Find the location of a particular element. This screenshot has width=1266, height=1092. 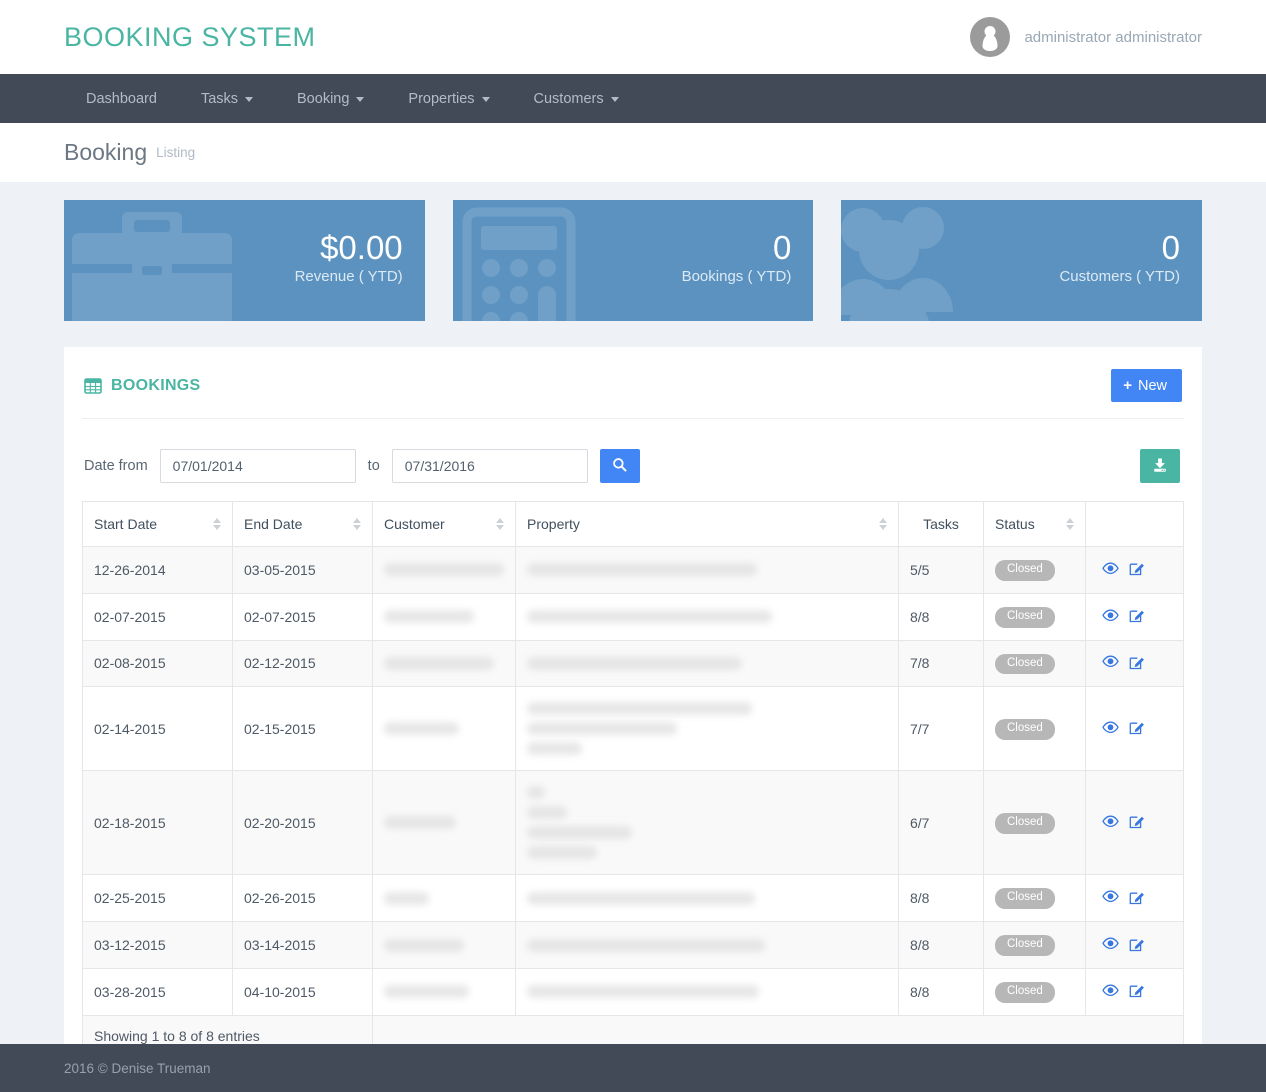

date-to-label: to is located at coordinates (373, 466).